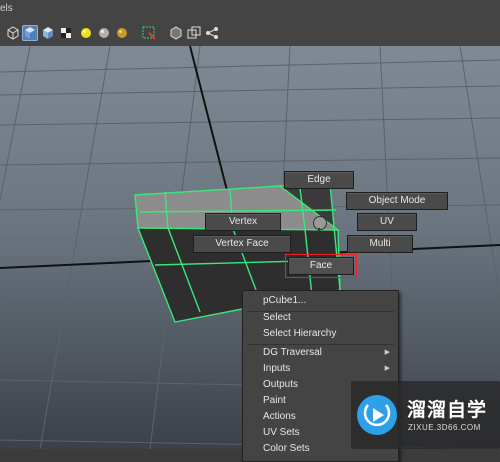  Describe the element at coordinates (320, 223) in the screenshot. I see `pivot-icon` at that location.